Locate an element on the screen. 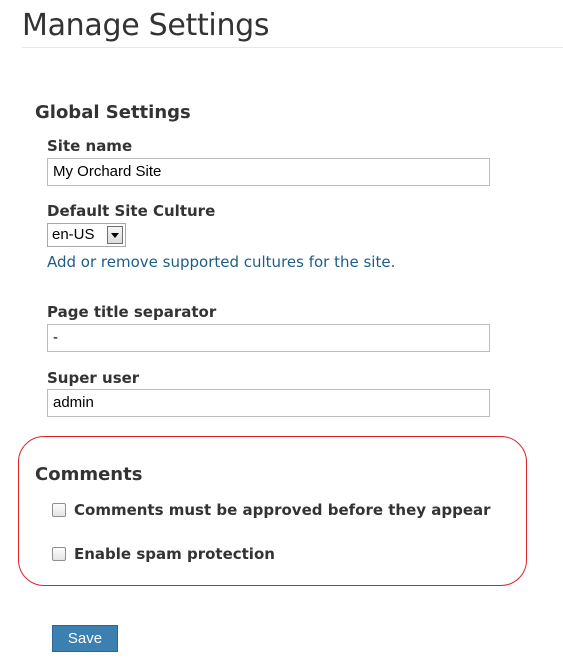  comments-heading: Comments is located at coordinates (89, 474).